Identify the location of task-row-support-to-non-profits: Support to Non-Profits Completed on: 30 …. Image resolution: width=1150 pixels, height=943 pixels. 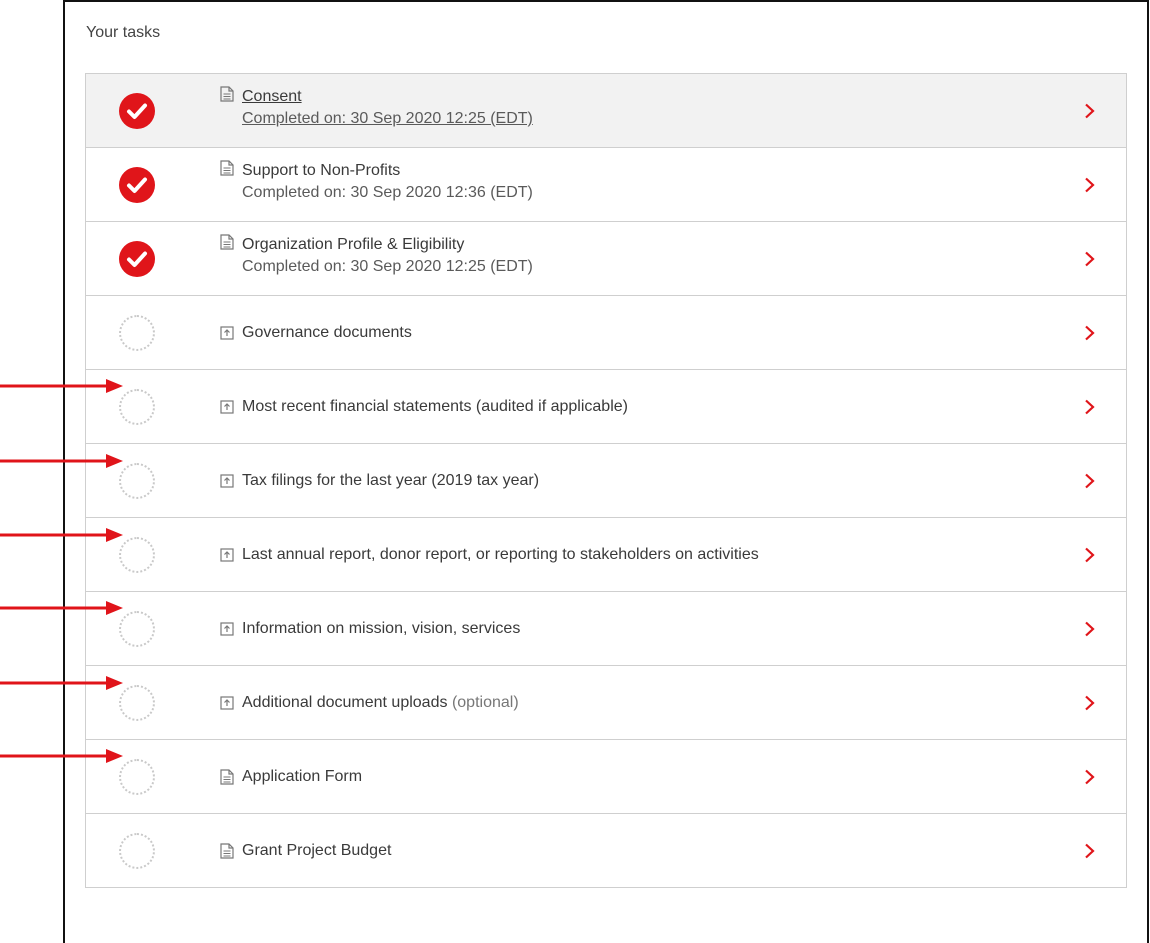
(606, 185).